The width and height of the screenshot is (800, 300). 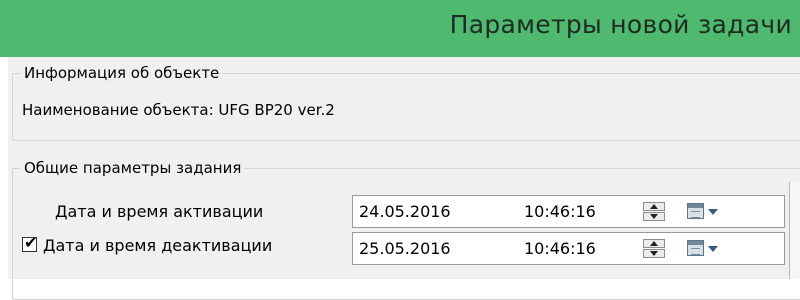 I want to click on dialog-title: Параметры новой задачи, so click(x=620, y=24).